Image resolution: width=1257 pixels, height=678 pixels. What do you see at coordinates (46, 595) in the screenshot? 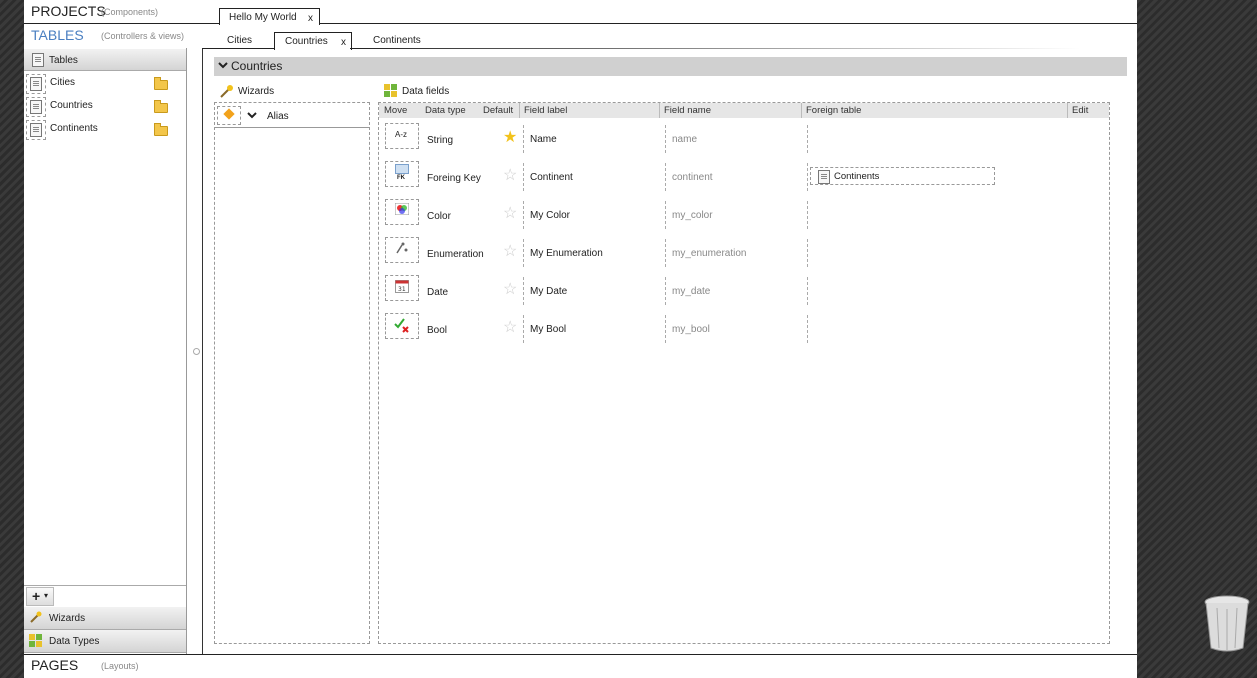
I see `chevron-down-icon: ▾` at bounding box center [46, 595].